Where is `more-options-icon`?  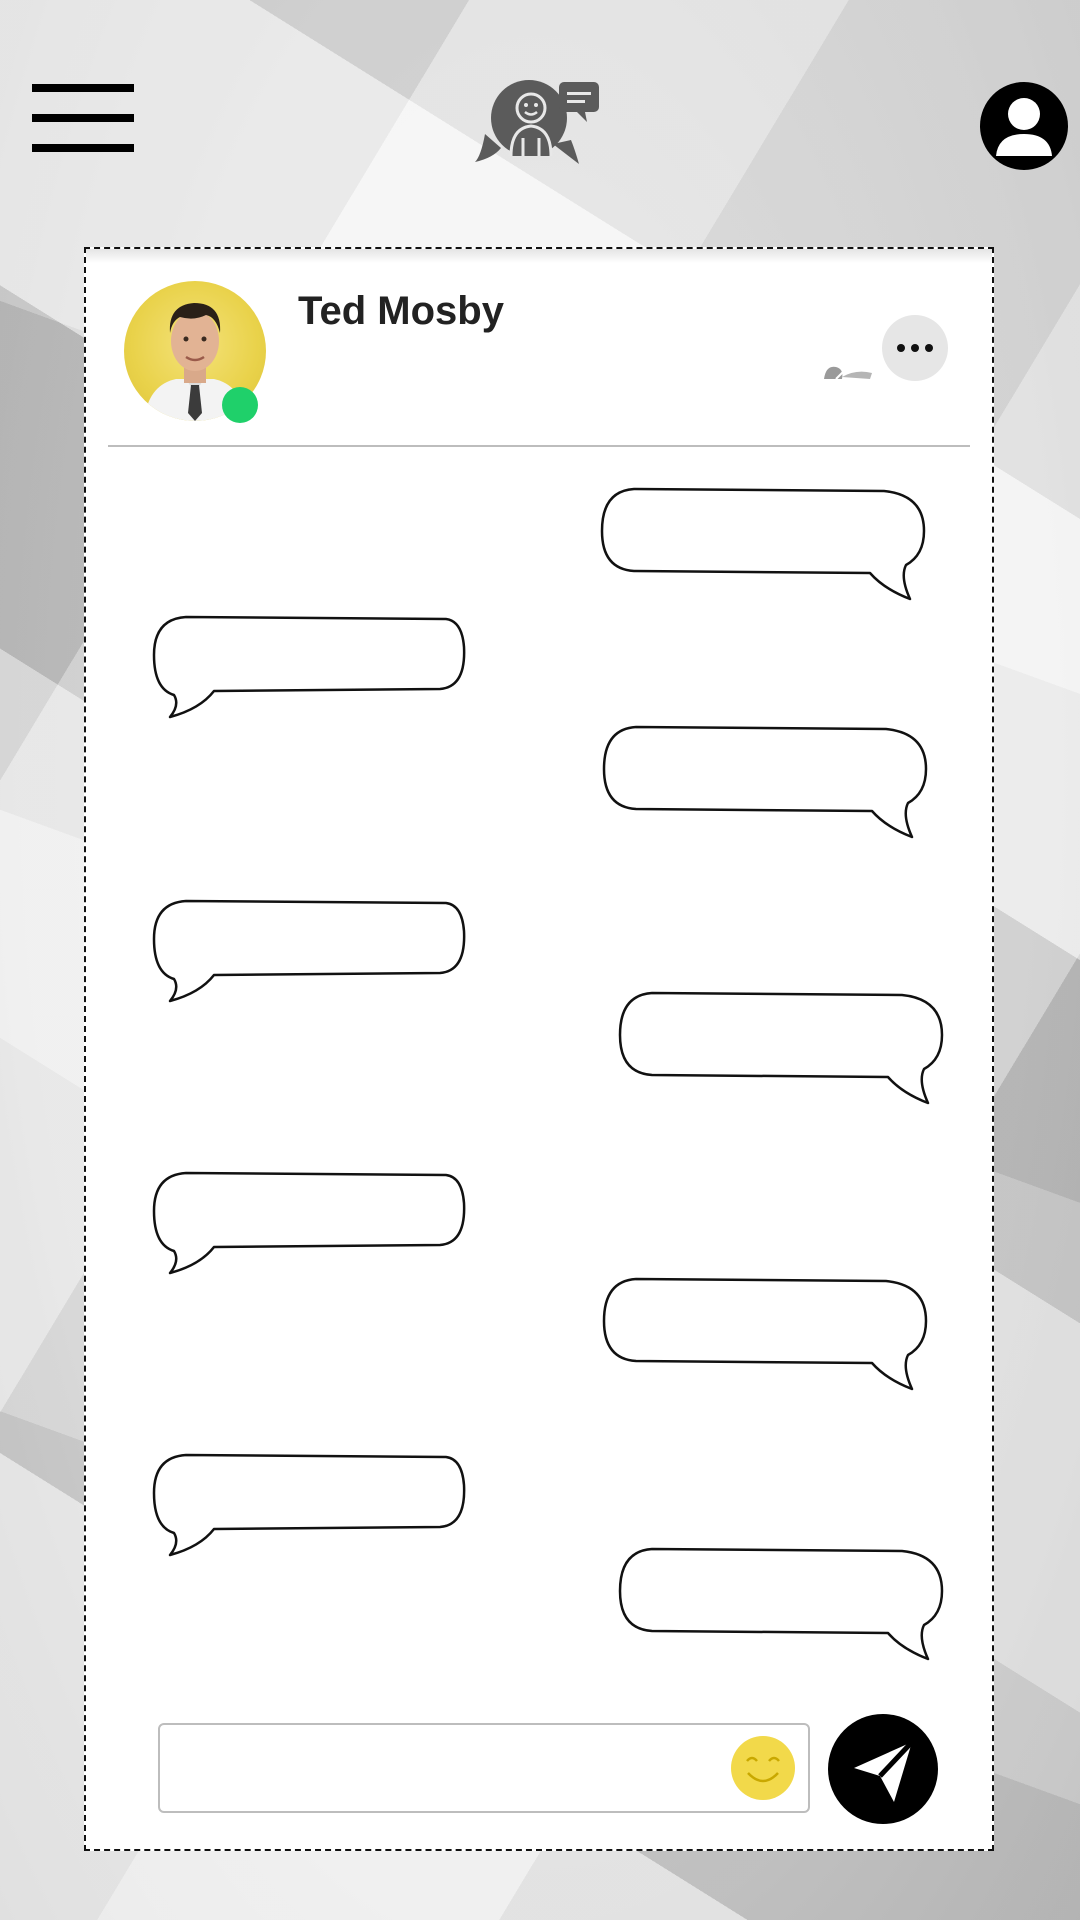
more-options-icon is located at coordinates (915, 348).